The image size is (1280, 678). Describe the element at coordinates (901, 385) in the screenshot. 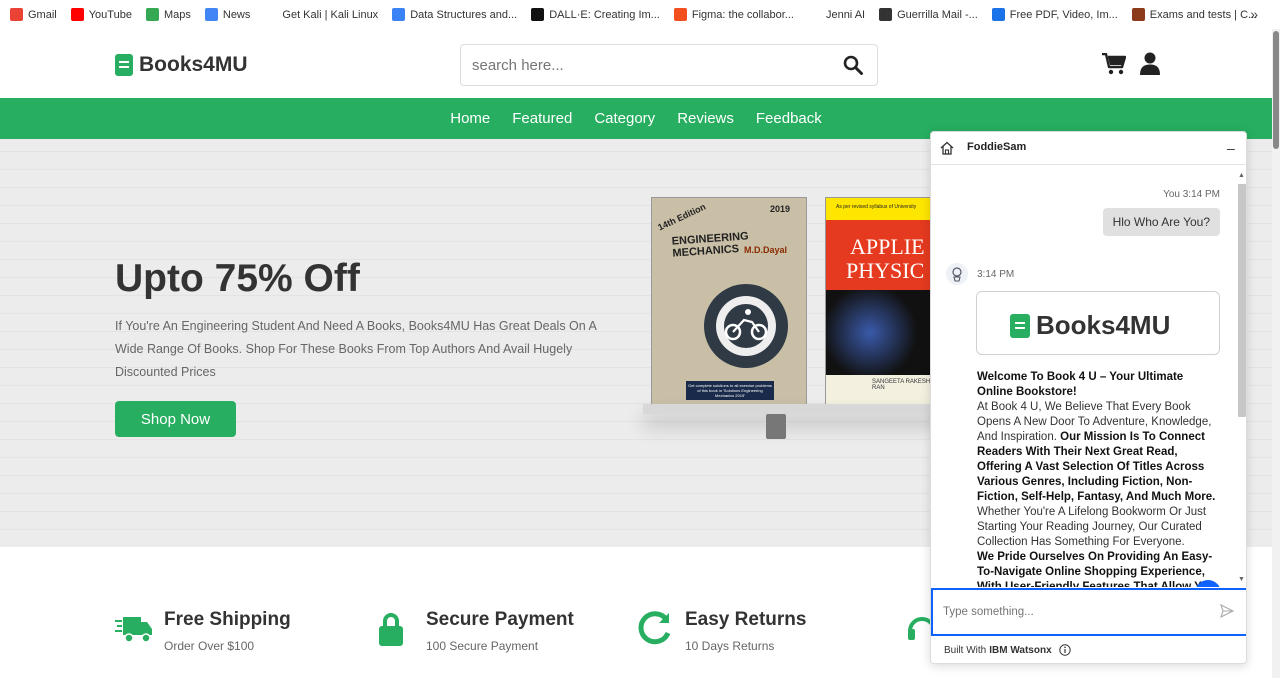

I see `book-author: SANGEETA RAKESH RAN` at that location.